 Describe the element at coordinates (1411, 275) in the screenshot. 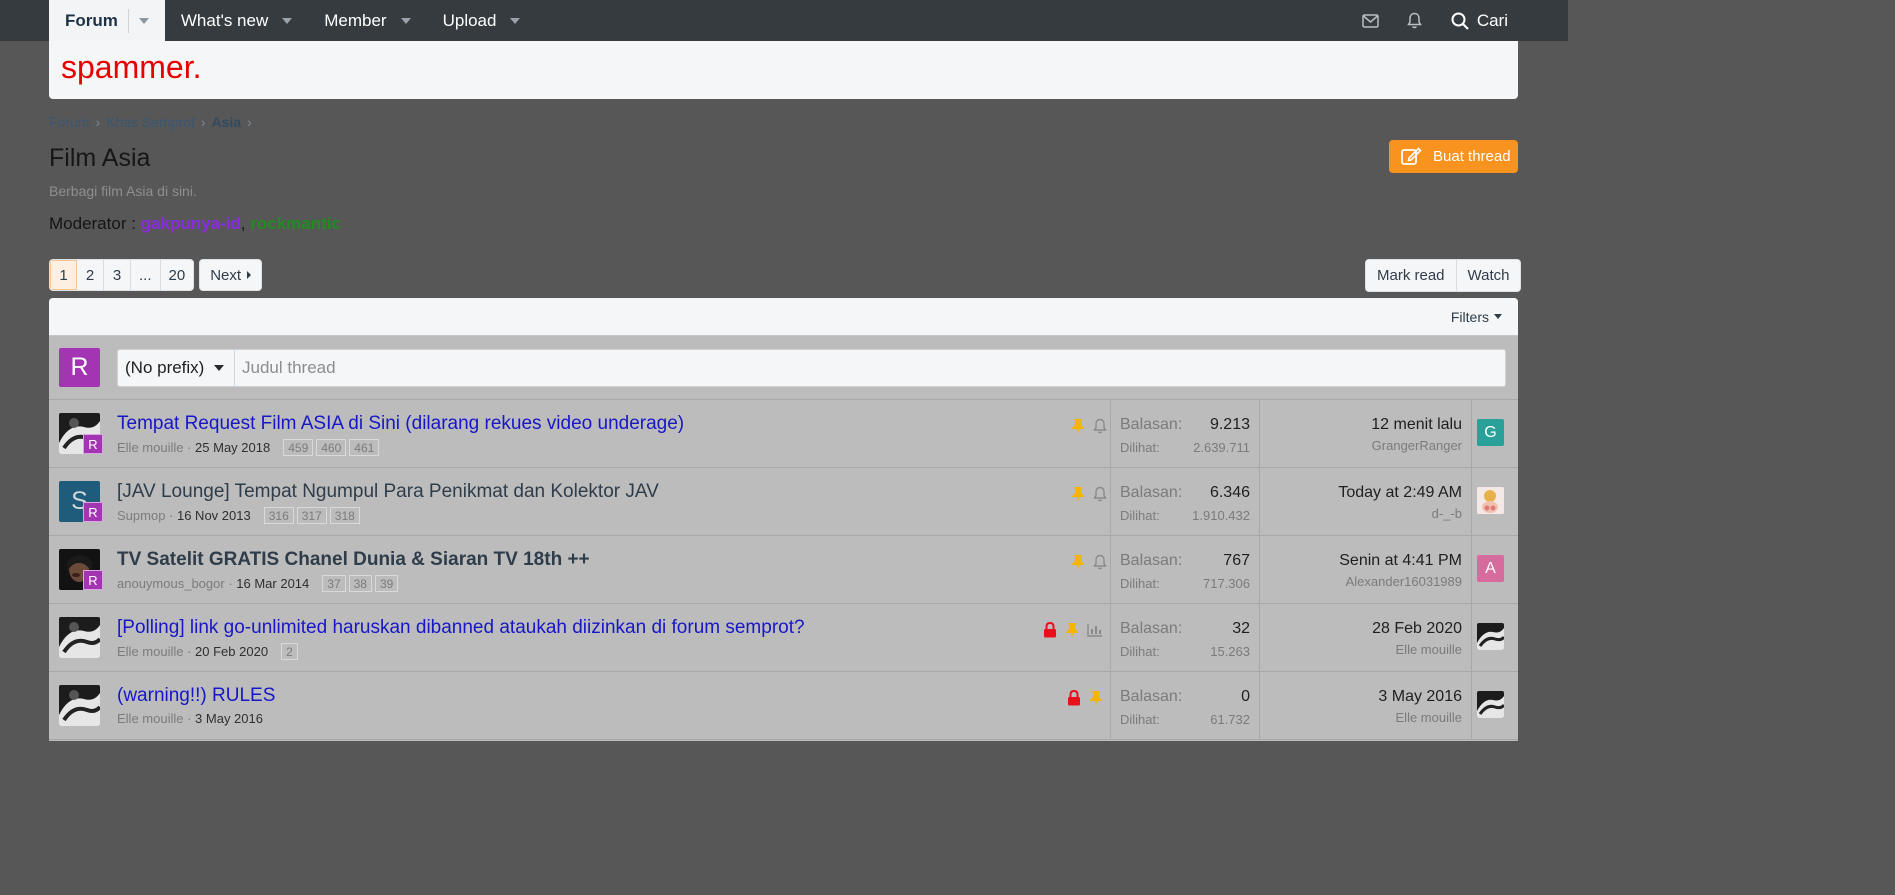

I see `mark-read-button: Mark read` at that location.